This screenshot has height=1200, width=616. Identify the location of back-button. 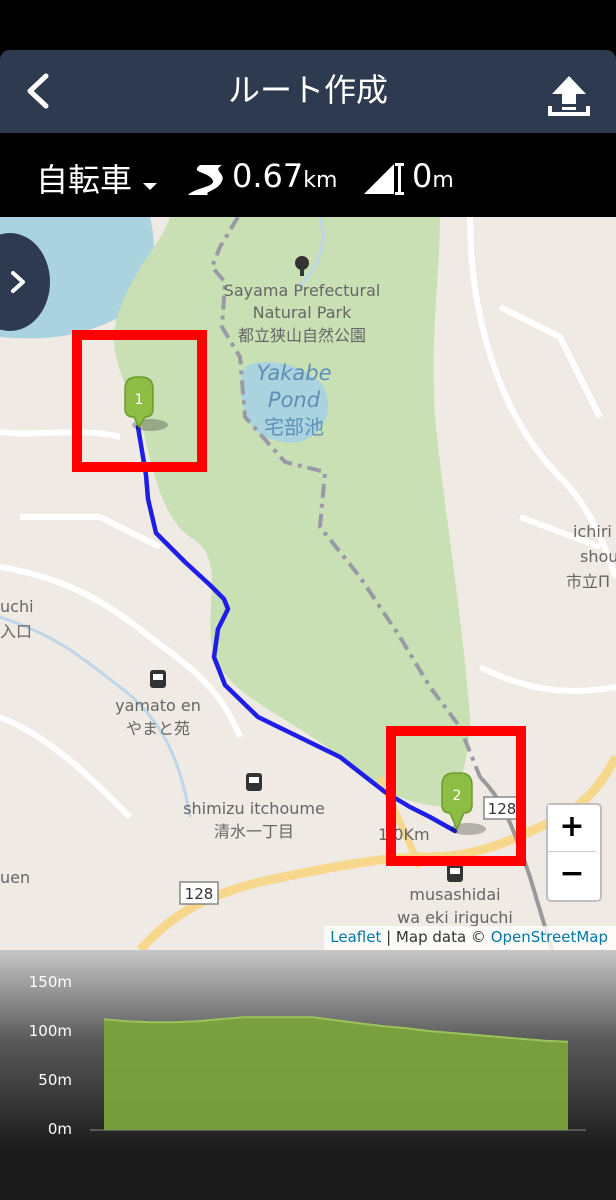
(39, 91).